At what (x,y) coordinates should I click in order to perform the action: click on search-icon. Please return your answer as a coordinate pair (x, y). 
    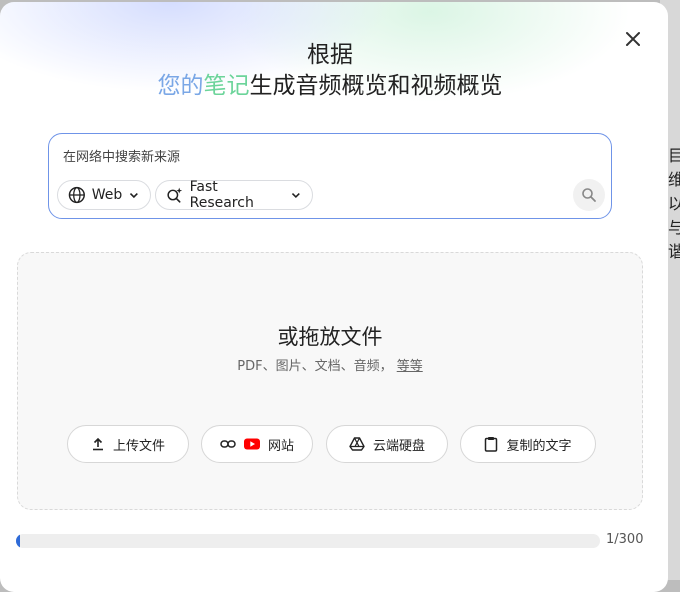
    Looking at the image, I should click on (589, 195).